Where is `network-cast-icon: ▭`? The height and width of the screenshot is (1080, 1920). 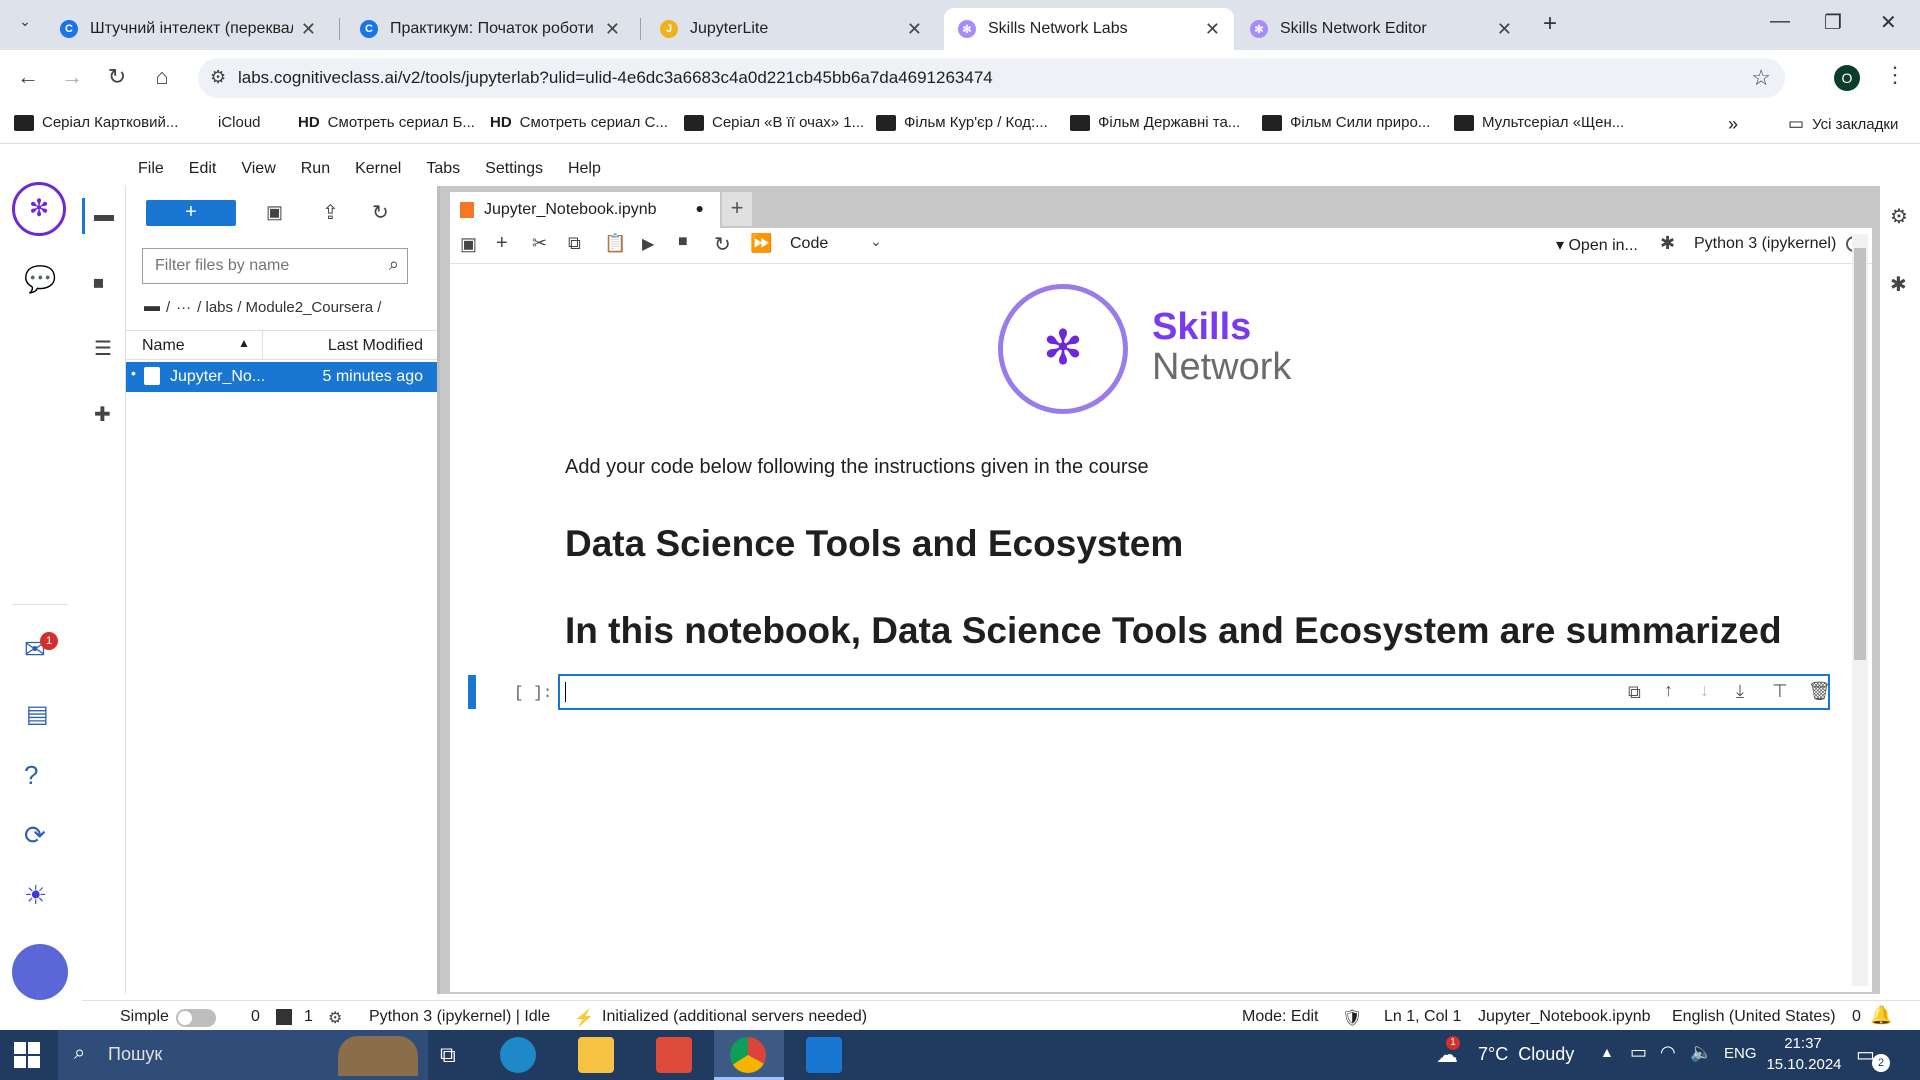 network-cast-icon: ▭ is located at coordinates (1638, 1052).